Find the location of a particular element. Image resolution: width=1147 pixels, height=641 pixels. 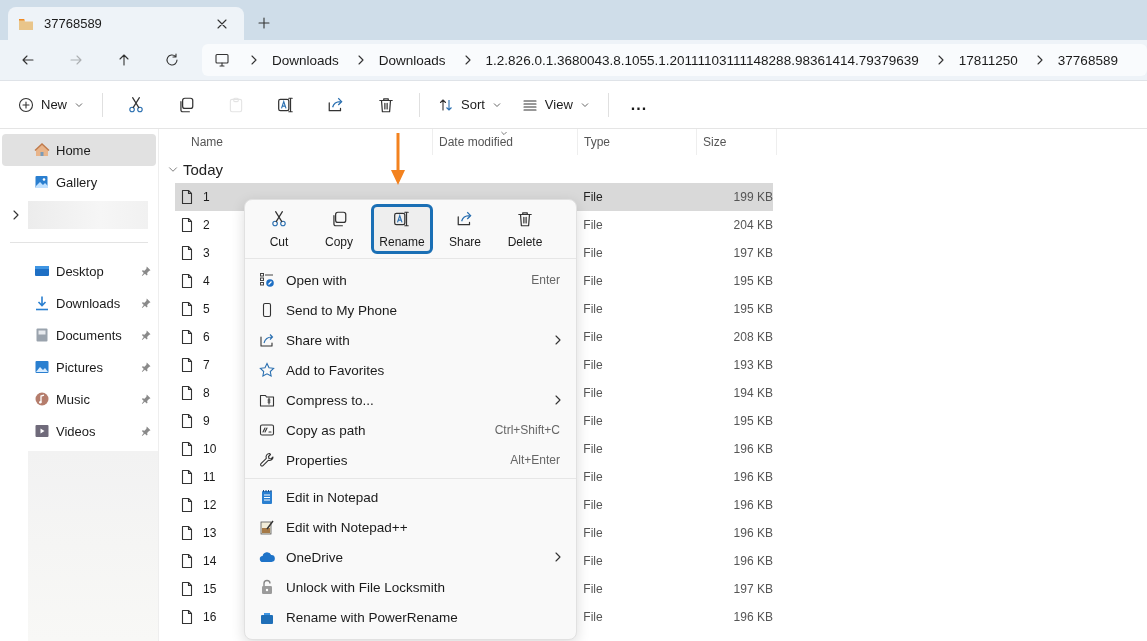

file-size: 194 KB is located at coordinates (752, 393).